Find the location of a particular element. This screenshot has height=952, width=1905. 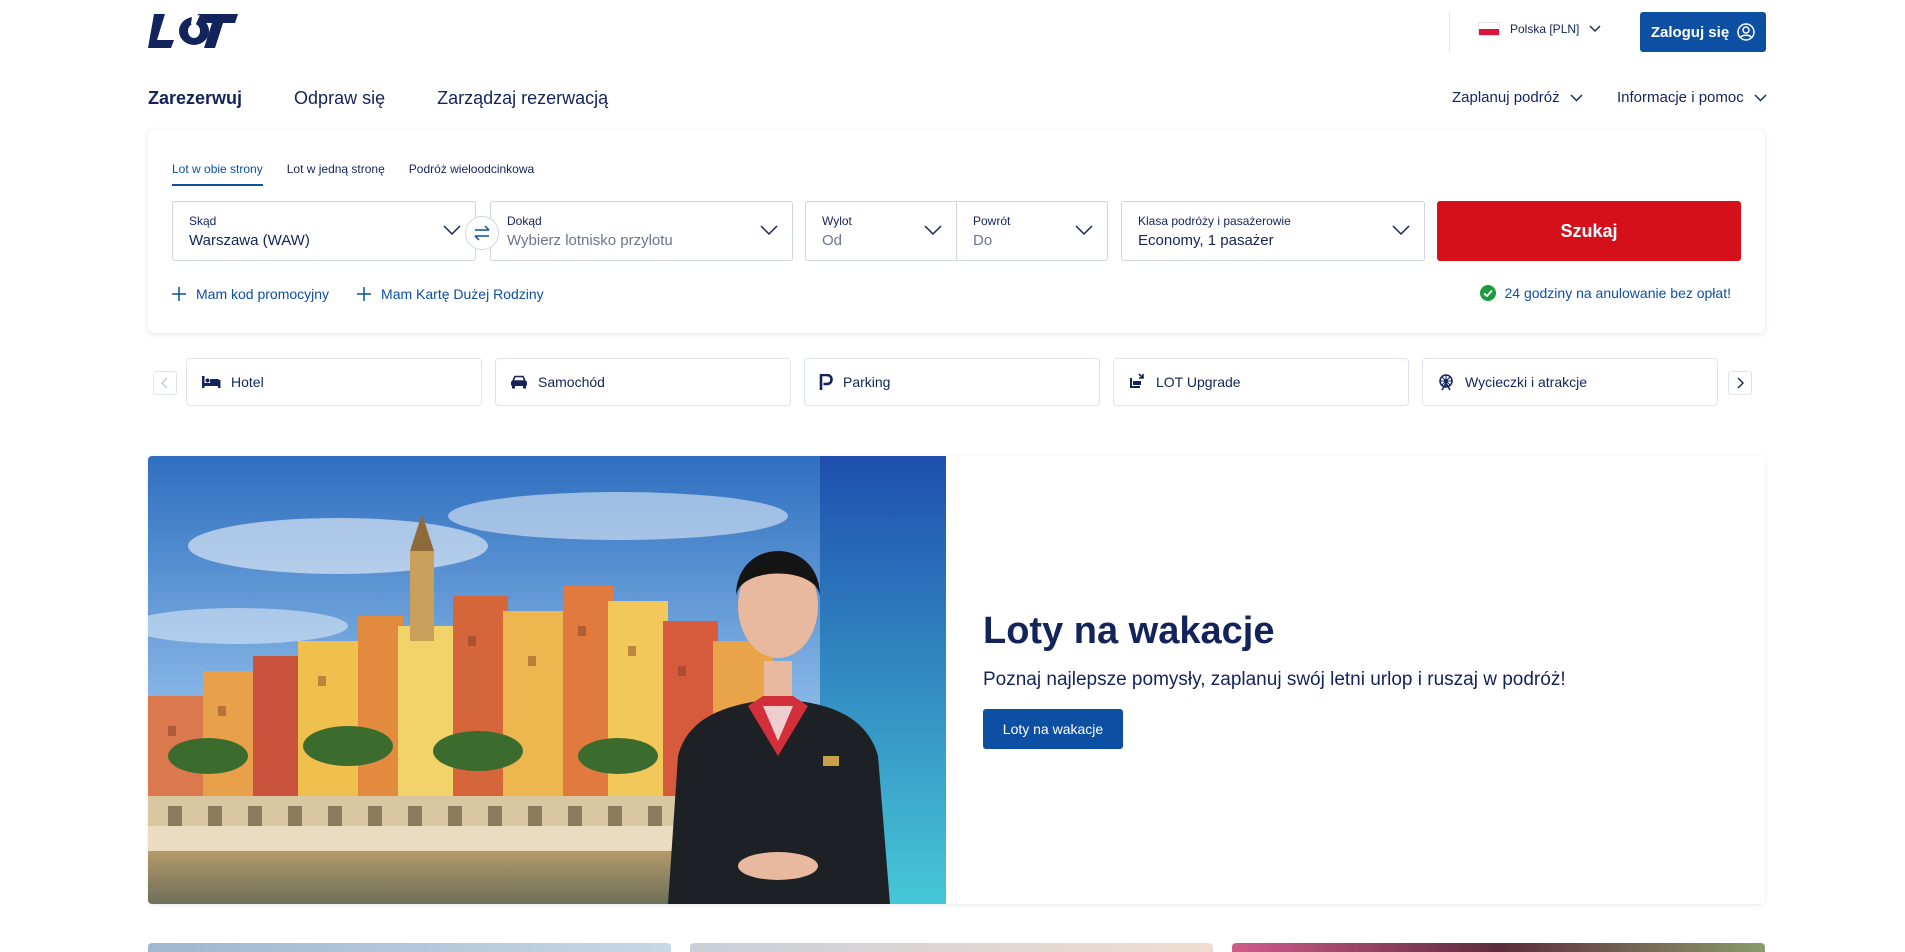

family-card-label: Mam Kartę Dużej Rodziny is located at coordinates (462, 294).